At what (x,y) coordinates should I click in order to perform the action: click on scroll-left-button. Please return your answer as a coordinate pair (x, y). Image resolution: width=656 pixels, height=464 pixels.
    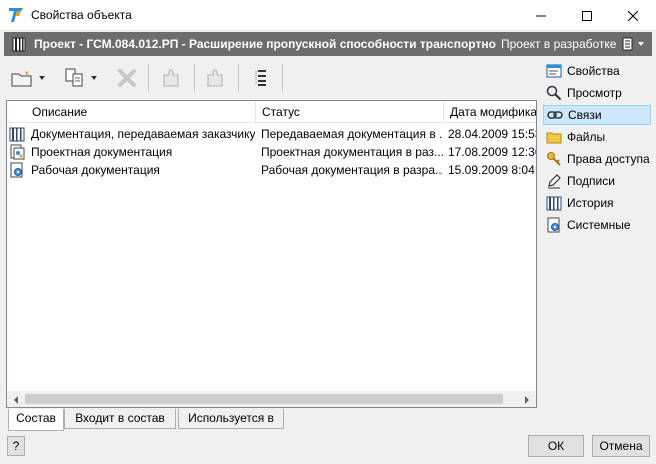
    Looking at the image, I should click on (15, 399).